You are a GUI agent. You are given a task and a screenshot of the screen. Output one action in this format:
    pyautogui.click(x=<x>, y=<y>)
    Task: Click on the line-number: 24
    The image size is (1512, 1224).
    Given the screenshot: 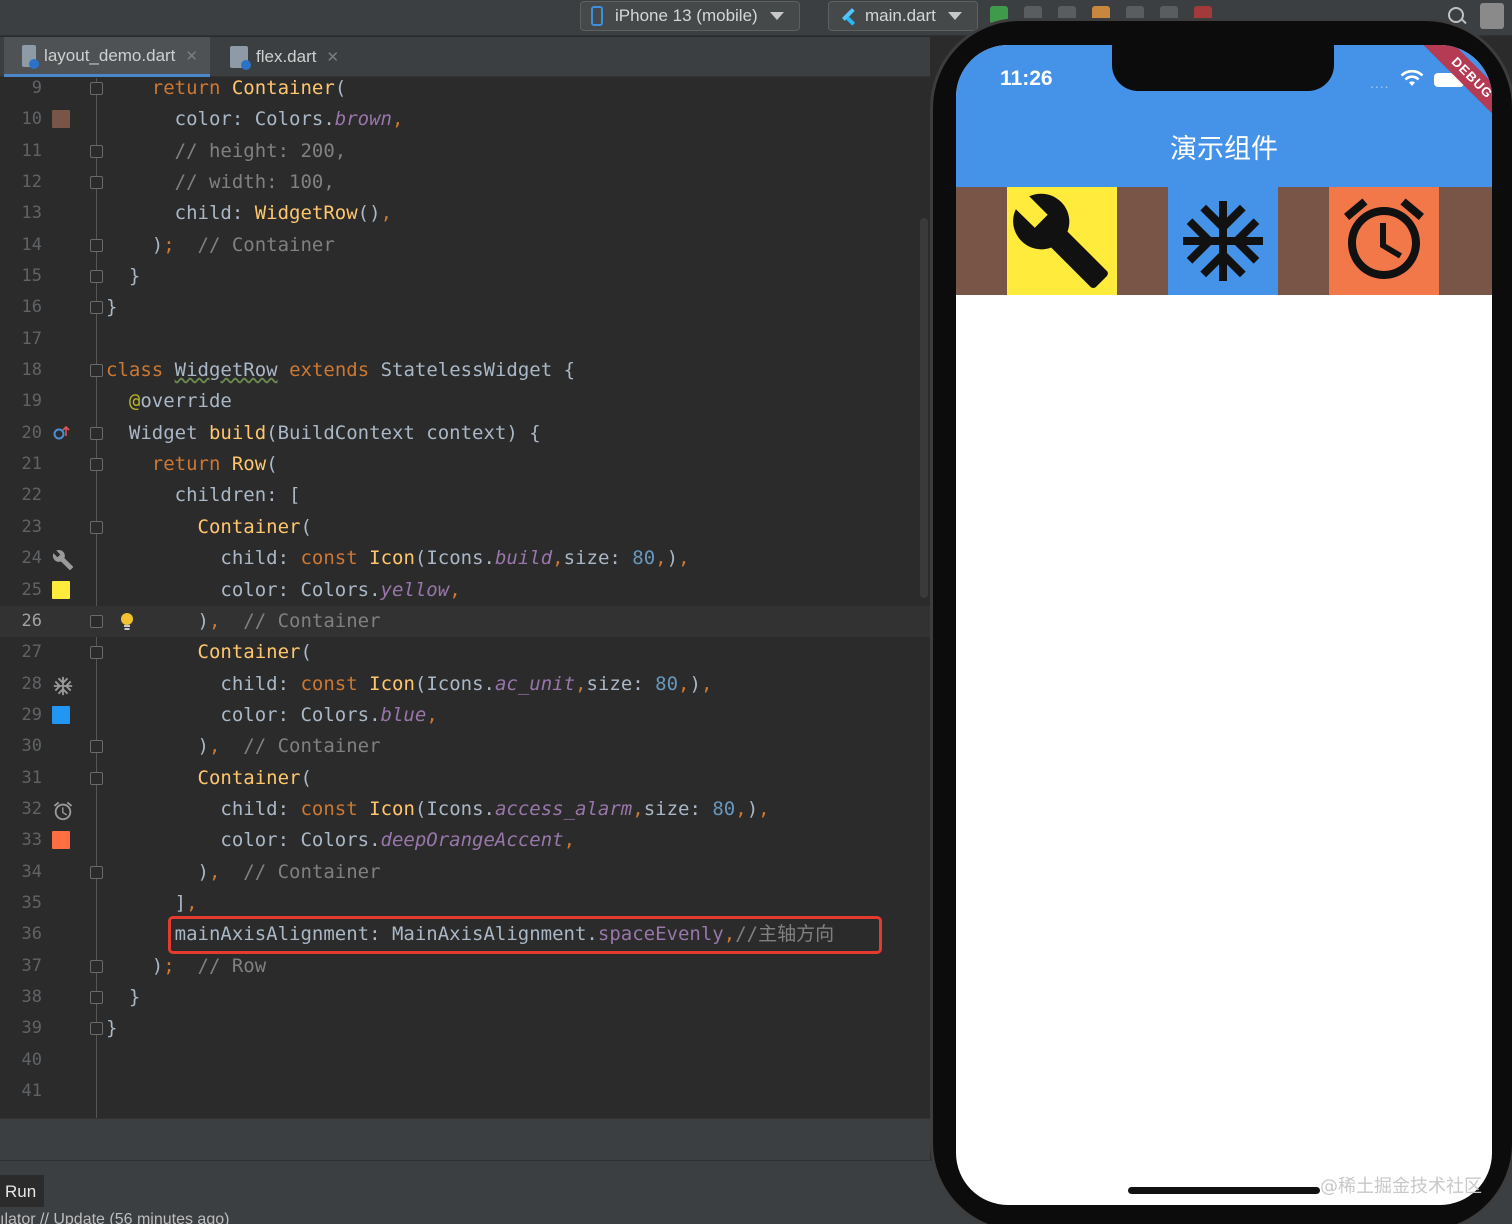 What is the action you would take?
    pyautogui.click(x=31, y=558)
    